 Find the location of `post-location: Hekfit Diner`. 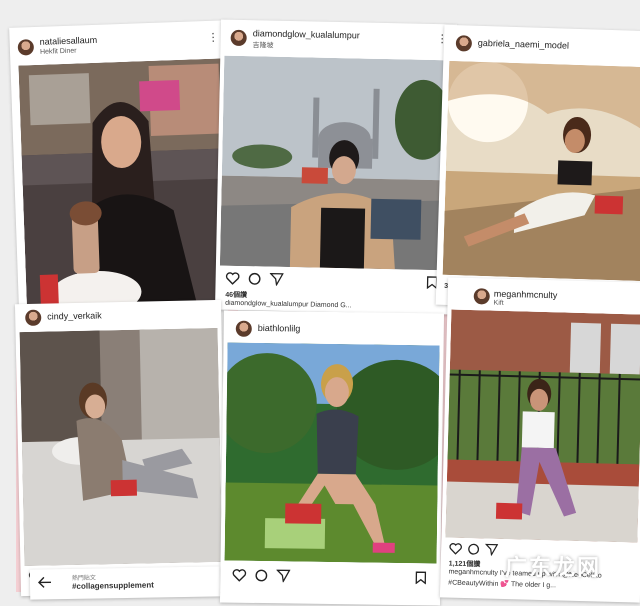

post-location: Hekfit Diner is located at coordinates (58, 52).